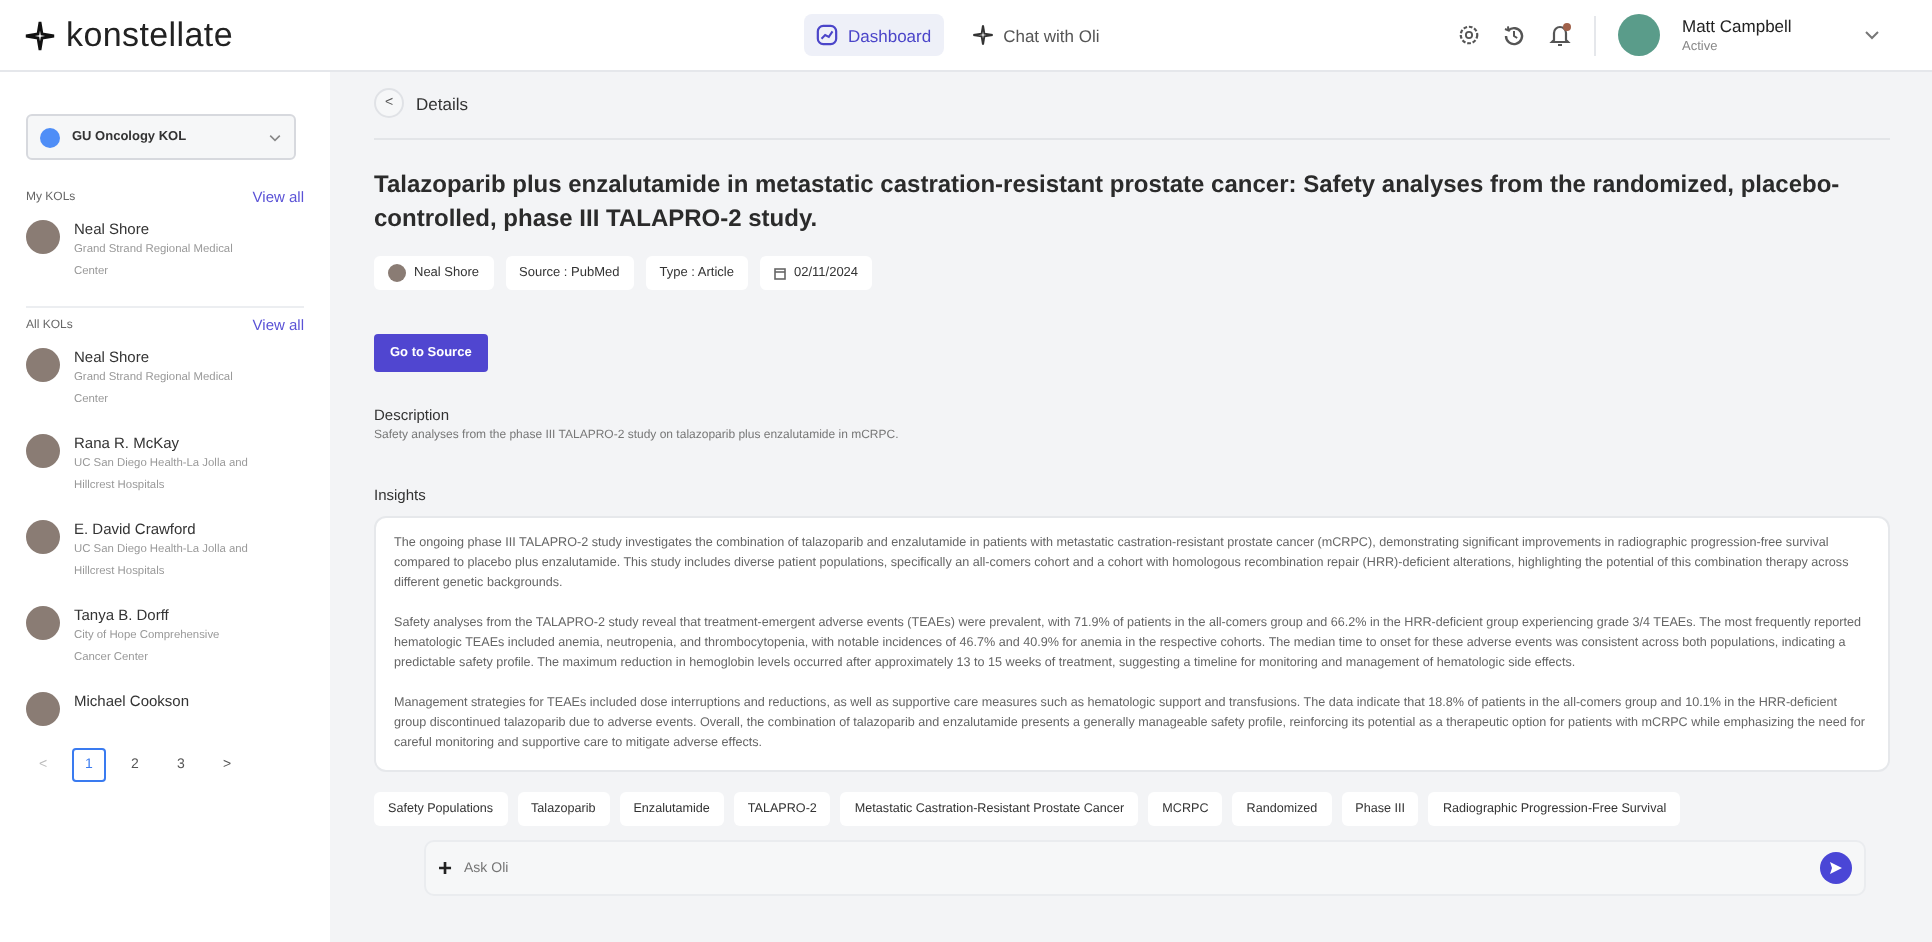  Describe the element at coordinates (442, 103) in the screenshot. I see `page-heading: Details` at that location.